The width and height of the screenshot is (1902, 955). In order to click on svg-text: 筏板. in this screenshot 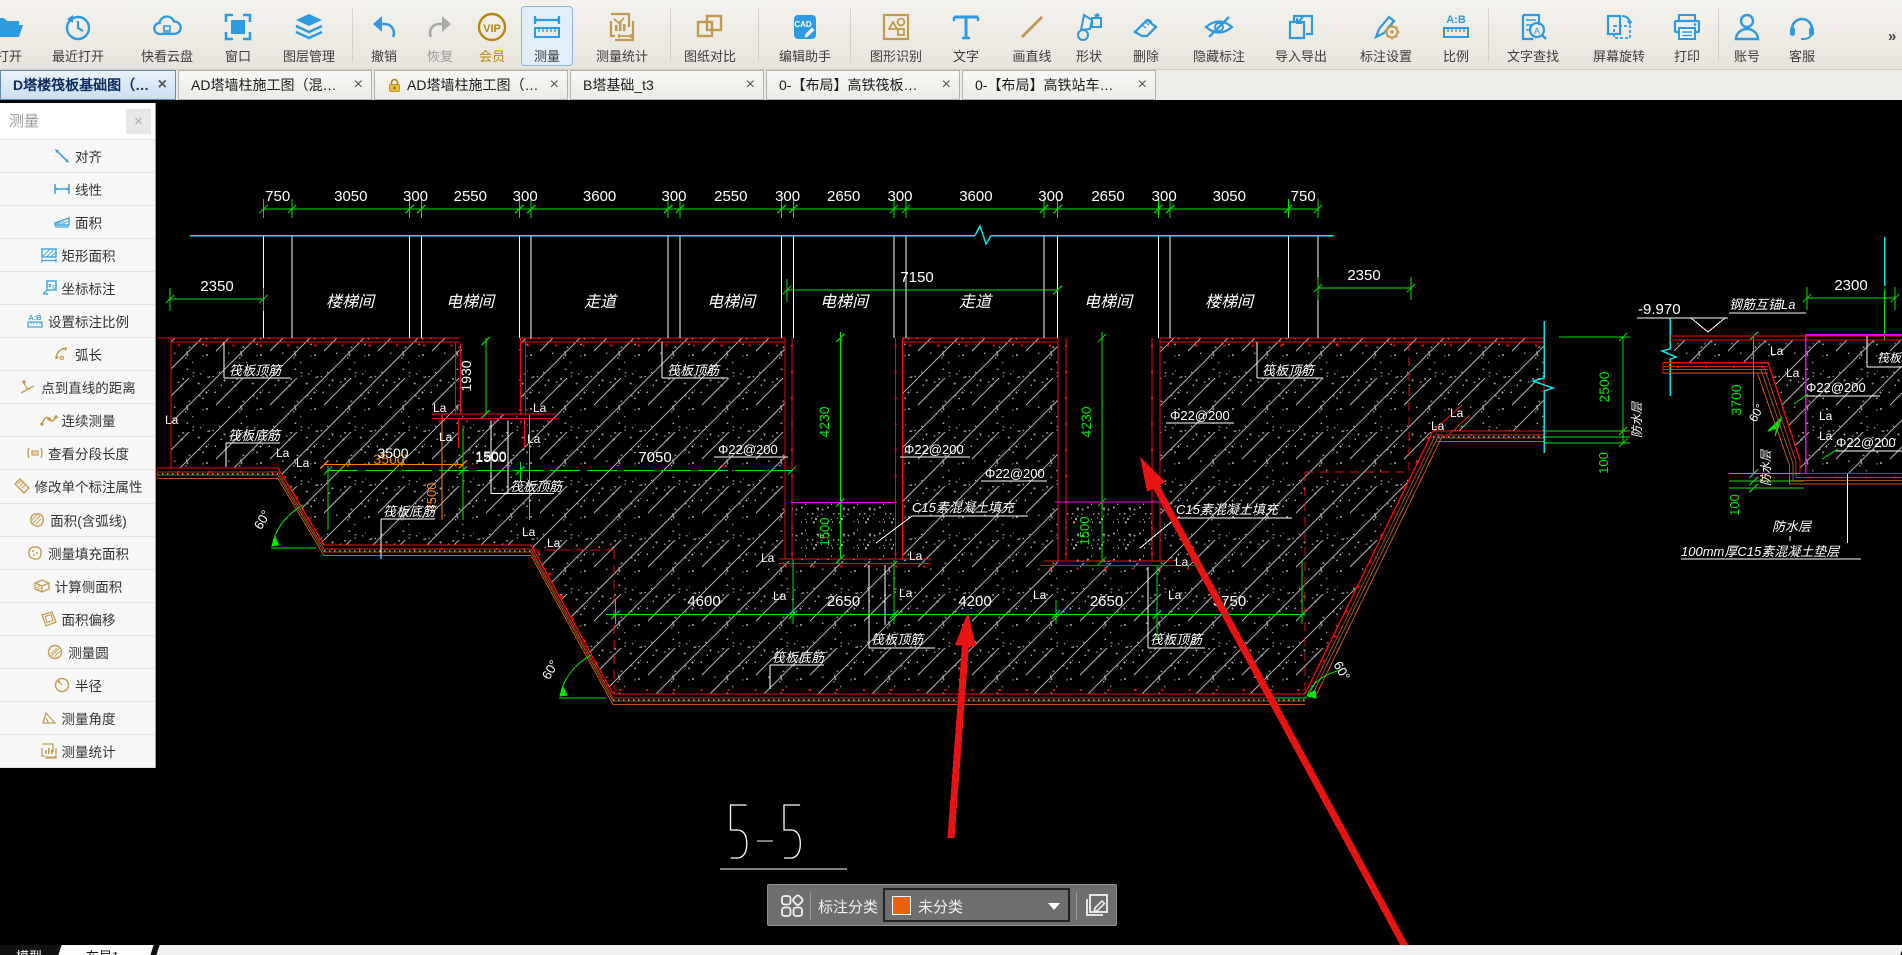, I will do `click(1889, 358)`.